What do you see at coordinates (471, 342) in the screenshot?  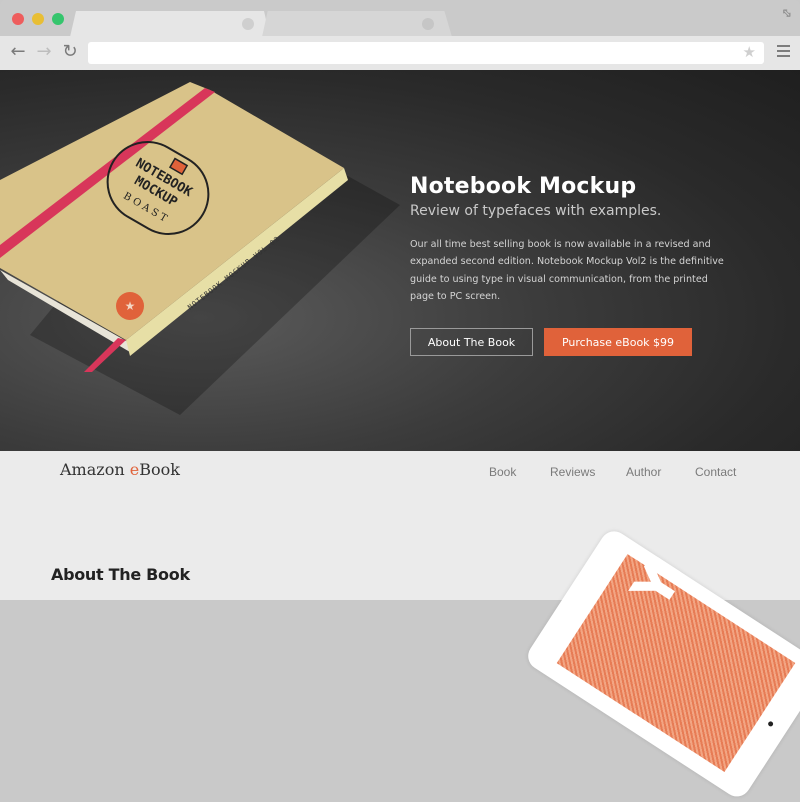 I see `about-the-book-button: About The Book` at bounding box center [471, 342].